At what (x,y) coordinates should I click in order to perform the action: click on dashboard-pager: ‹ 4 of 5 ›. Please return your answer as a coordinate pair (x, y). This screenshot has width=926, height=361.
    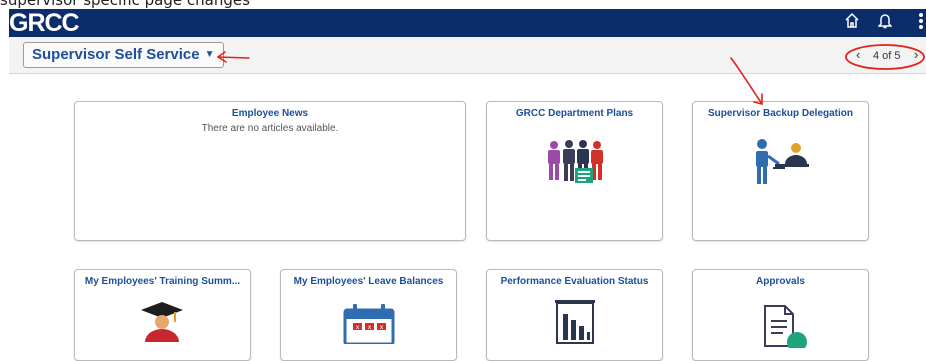
    Looking at the image, I should click on (886, 56).